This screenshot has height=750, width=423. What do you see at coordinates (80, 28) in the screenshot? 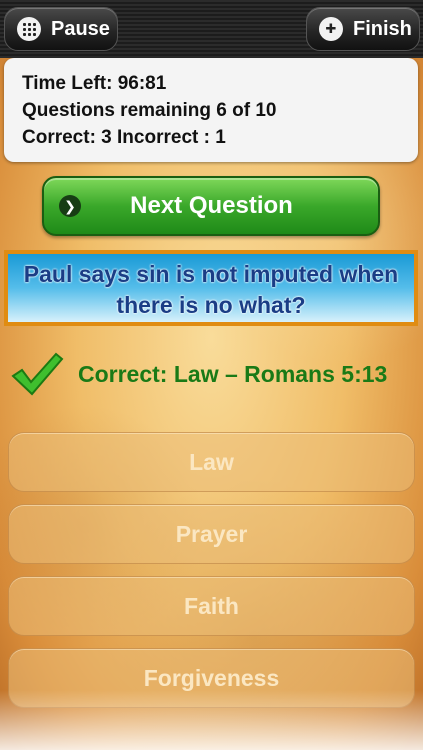
I see `pause-label: Pause` at bounding box center [80, 28].